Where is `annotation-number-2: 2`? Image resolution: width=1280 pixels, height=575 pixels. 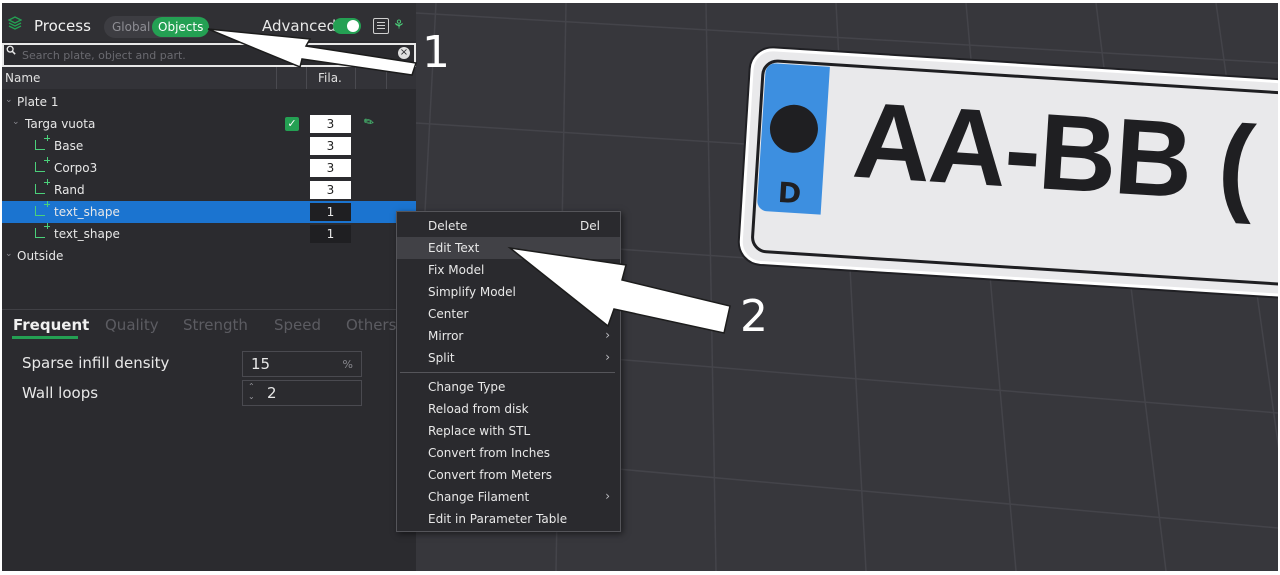
annotation-number-2: 2 is located at coordinates (754, 316).